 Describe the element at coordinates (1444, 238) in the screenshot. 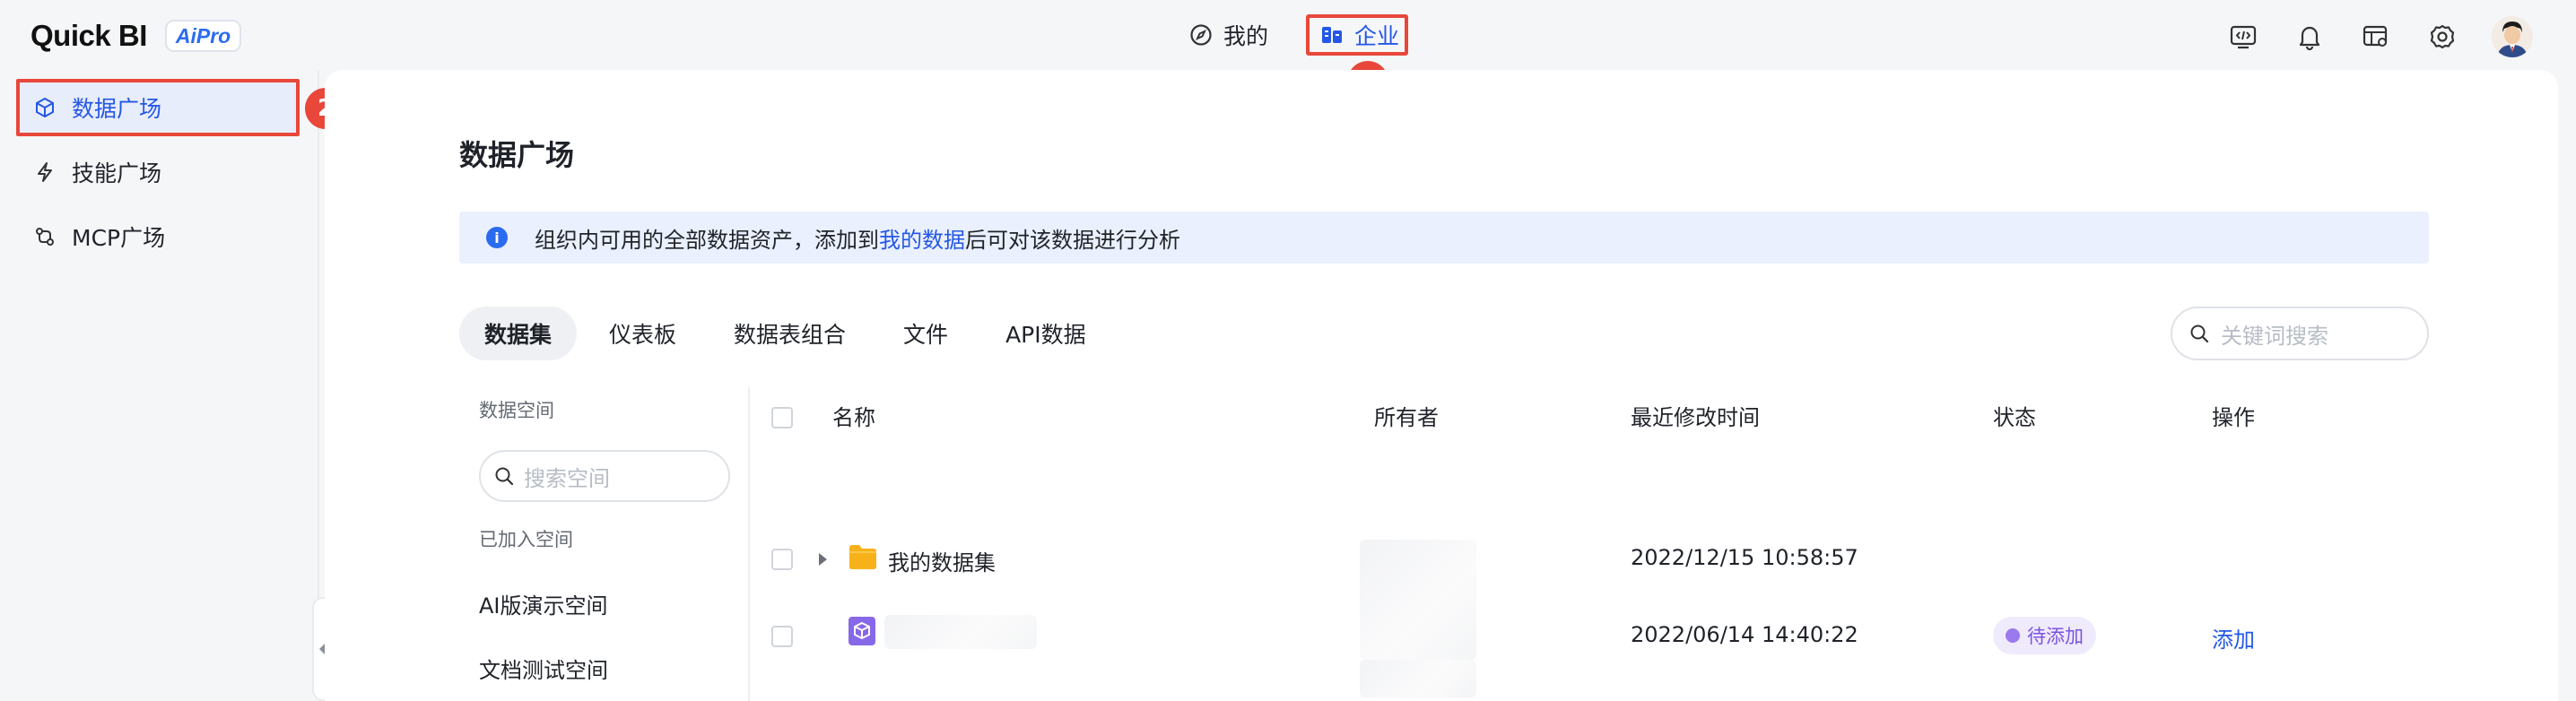

I see `info-banner: i 组织内可用的全部数据资产，添加到 我的数据 后可对该数据进行分析` at that location.